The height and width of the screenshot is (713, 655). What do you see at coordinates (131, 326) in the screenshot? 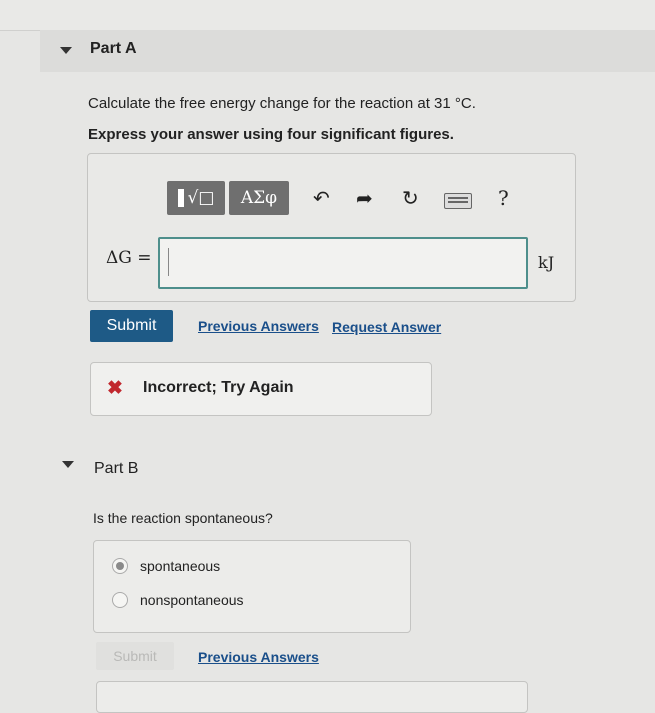
I see `submit-button: Submit` at bounding box center [131, 326].